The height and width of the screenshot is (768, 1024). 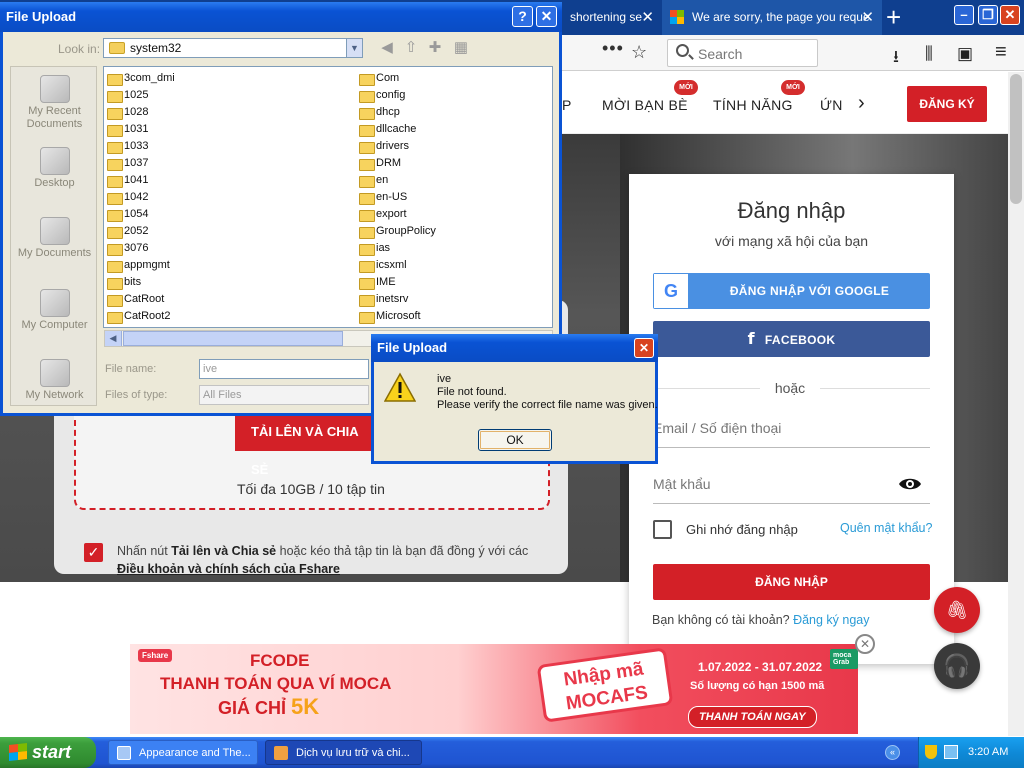 What do you see at coordinates (219, 112) in the screenshot?
I see `folder-item: 1028` at bounding box center [219, 112].